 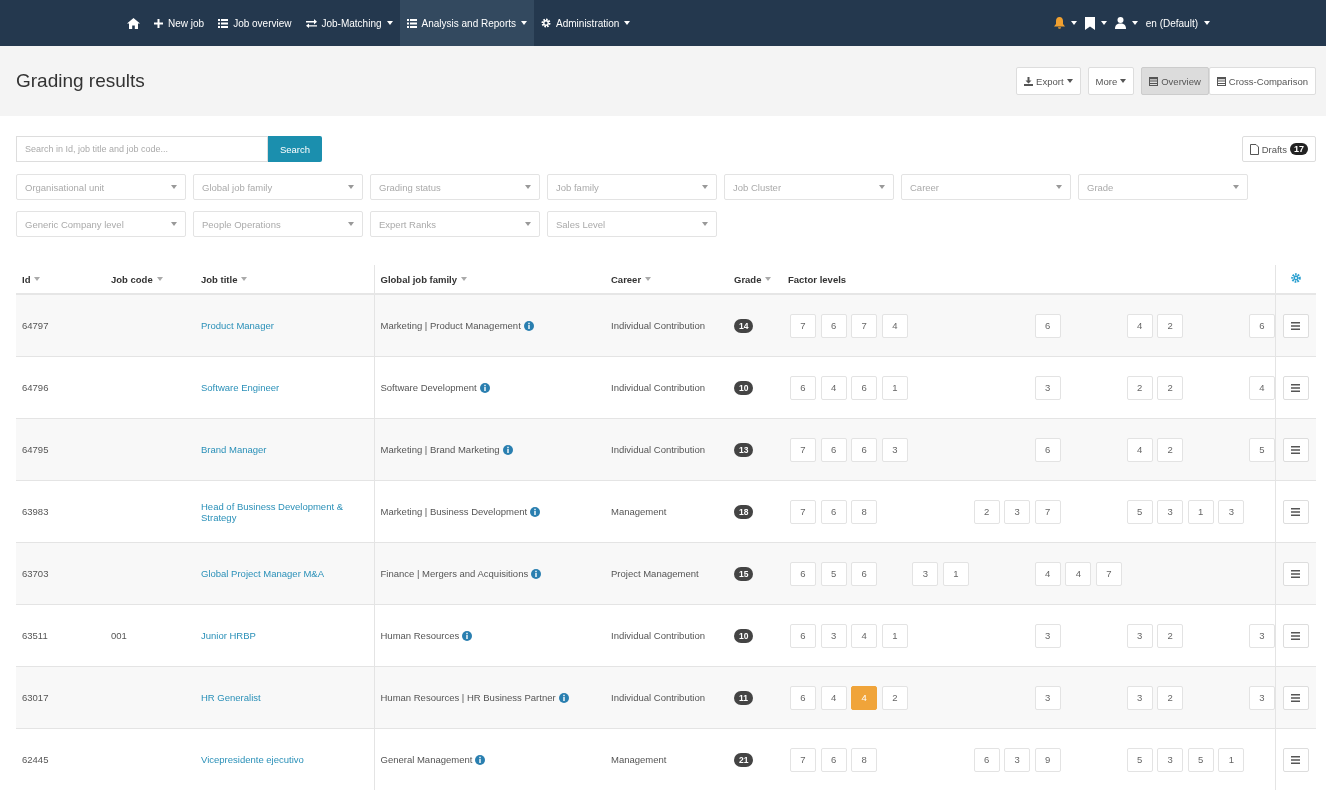 I want to click on exchange-icon, so click(x=311, y=23).